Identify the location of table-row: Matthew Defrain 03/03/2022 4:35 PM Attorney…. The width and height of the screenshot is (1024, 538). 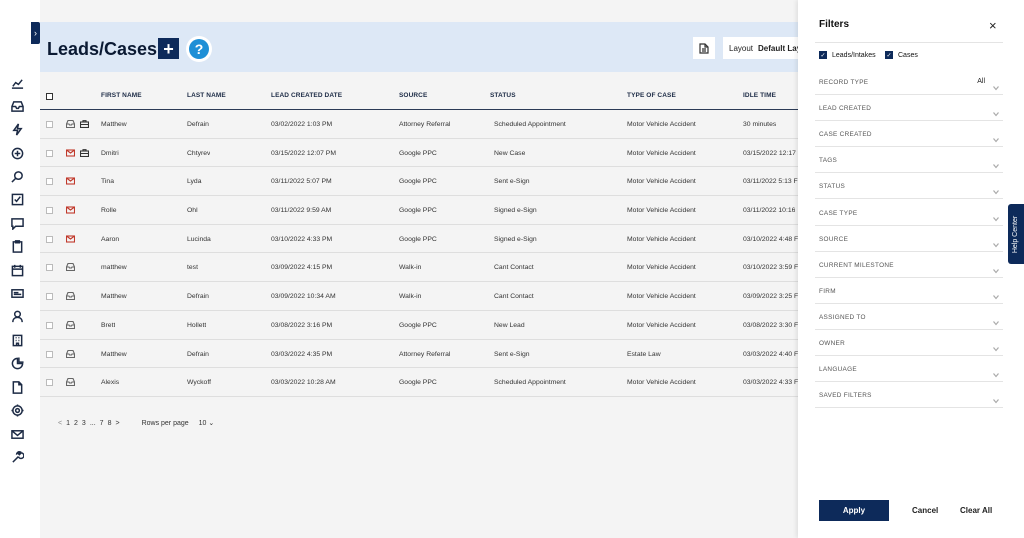
(419, 354).